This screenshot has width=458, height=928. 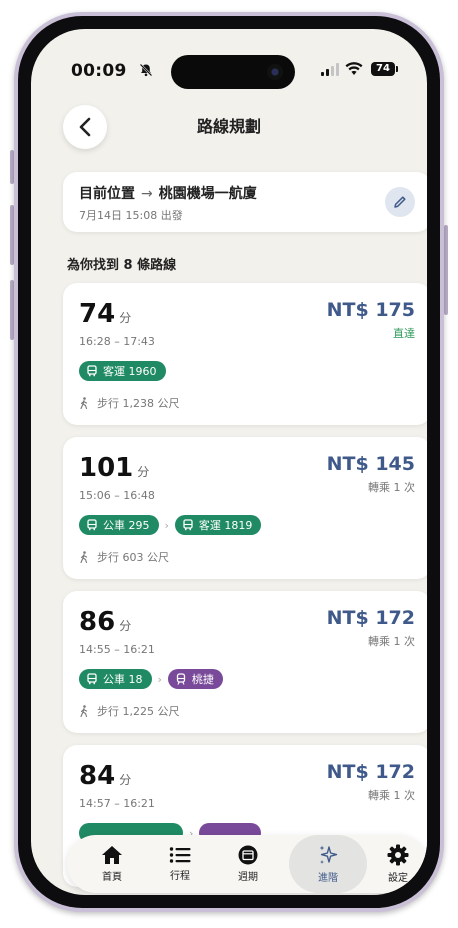 I want to click on bus-chip: 公車 295, so click(x=119, y=525).